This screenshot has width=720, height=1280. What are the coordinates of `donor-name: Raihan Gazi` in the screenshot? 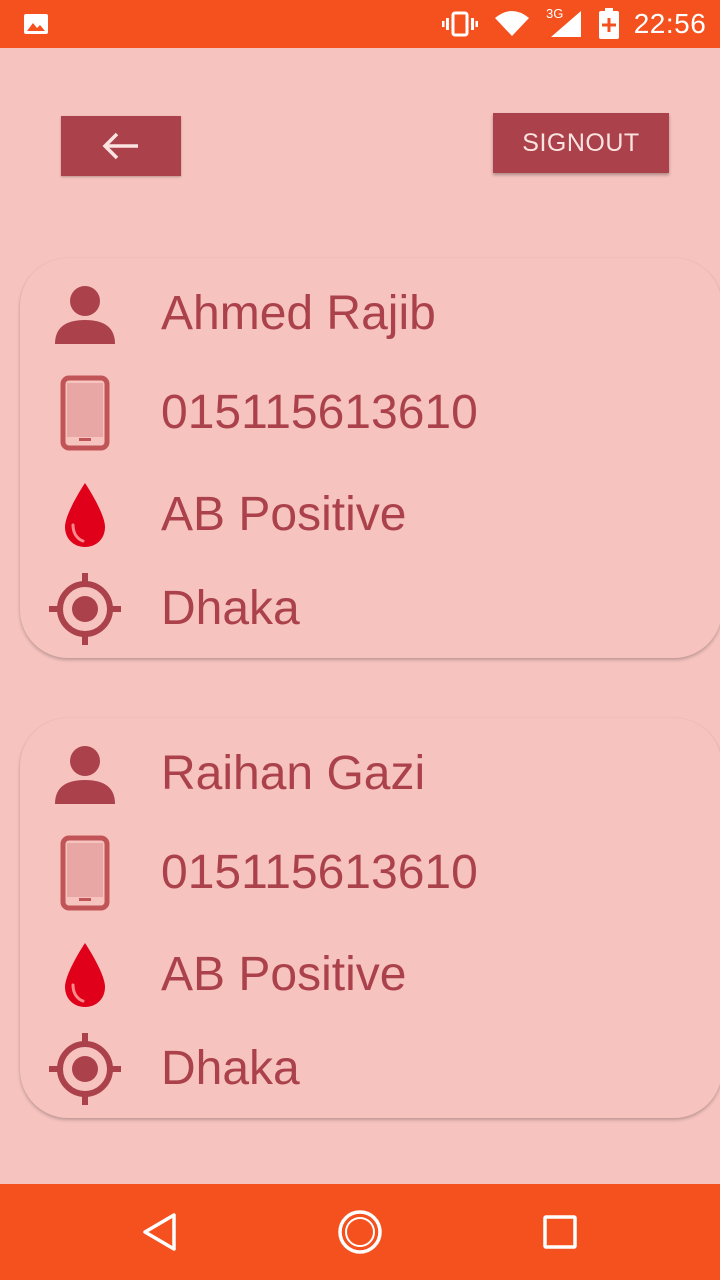 It's located at (293, 773).